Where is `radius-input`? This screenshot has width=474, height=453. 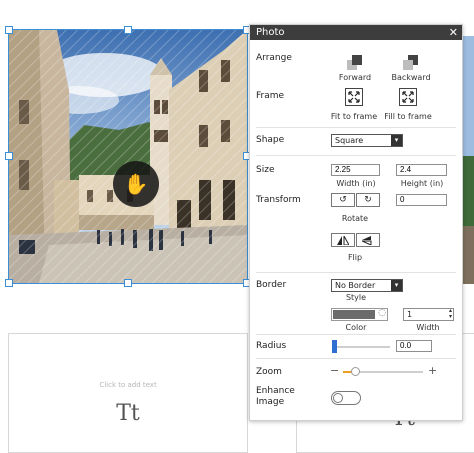 radius-input is located at coordinates (414, 346).